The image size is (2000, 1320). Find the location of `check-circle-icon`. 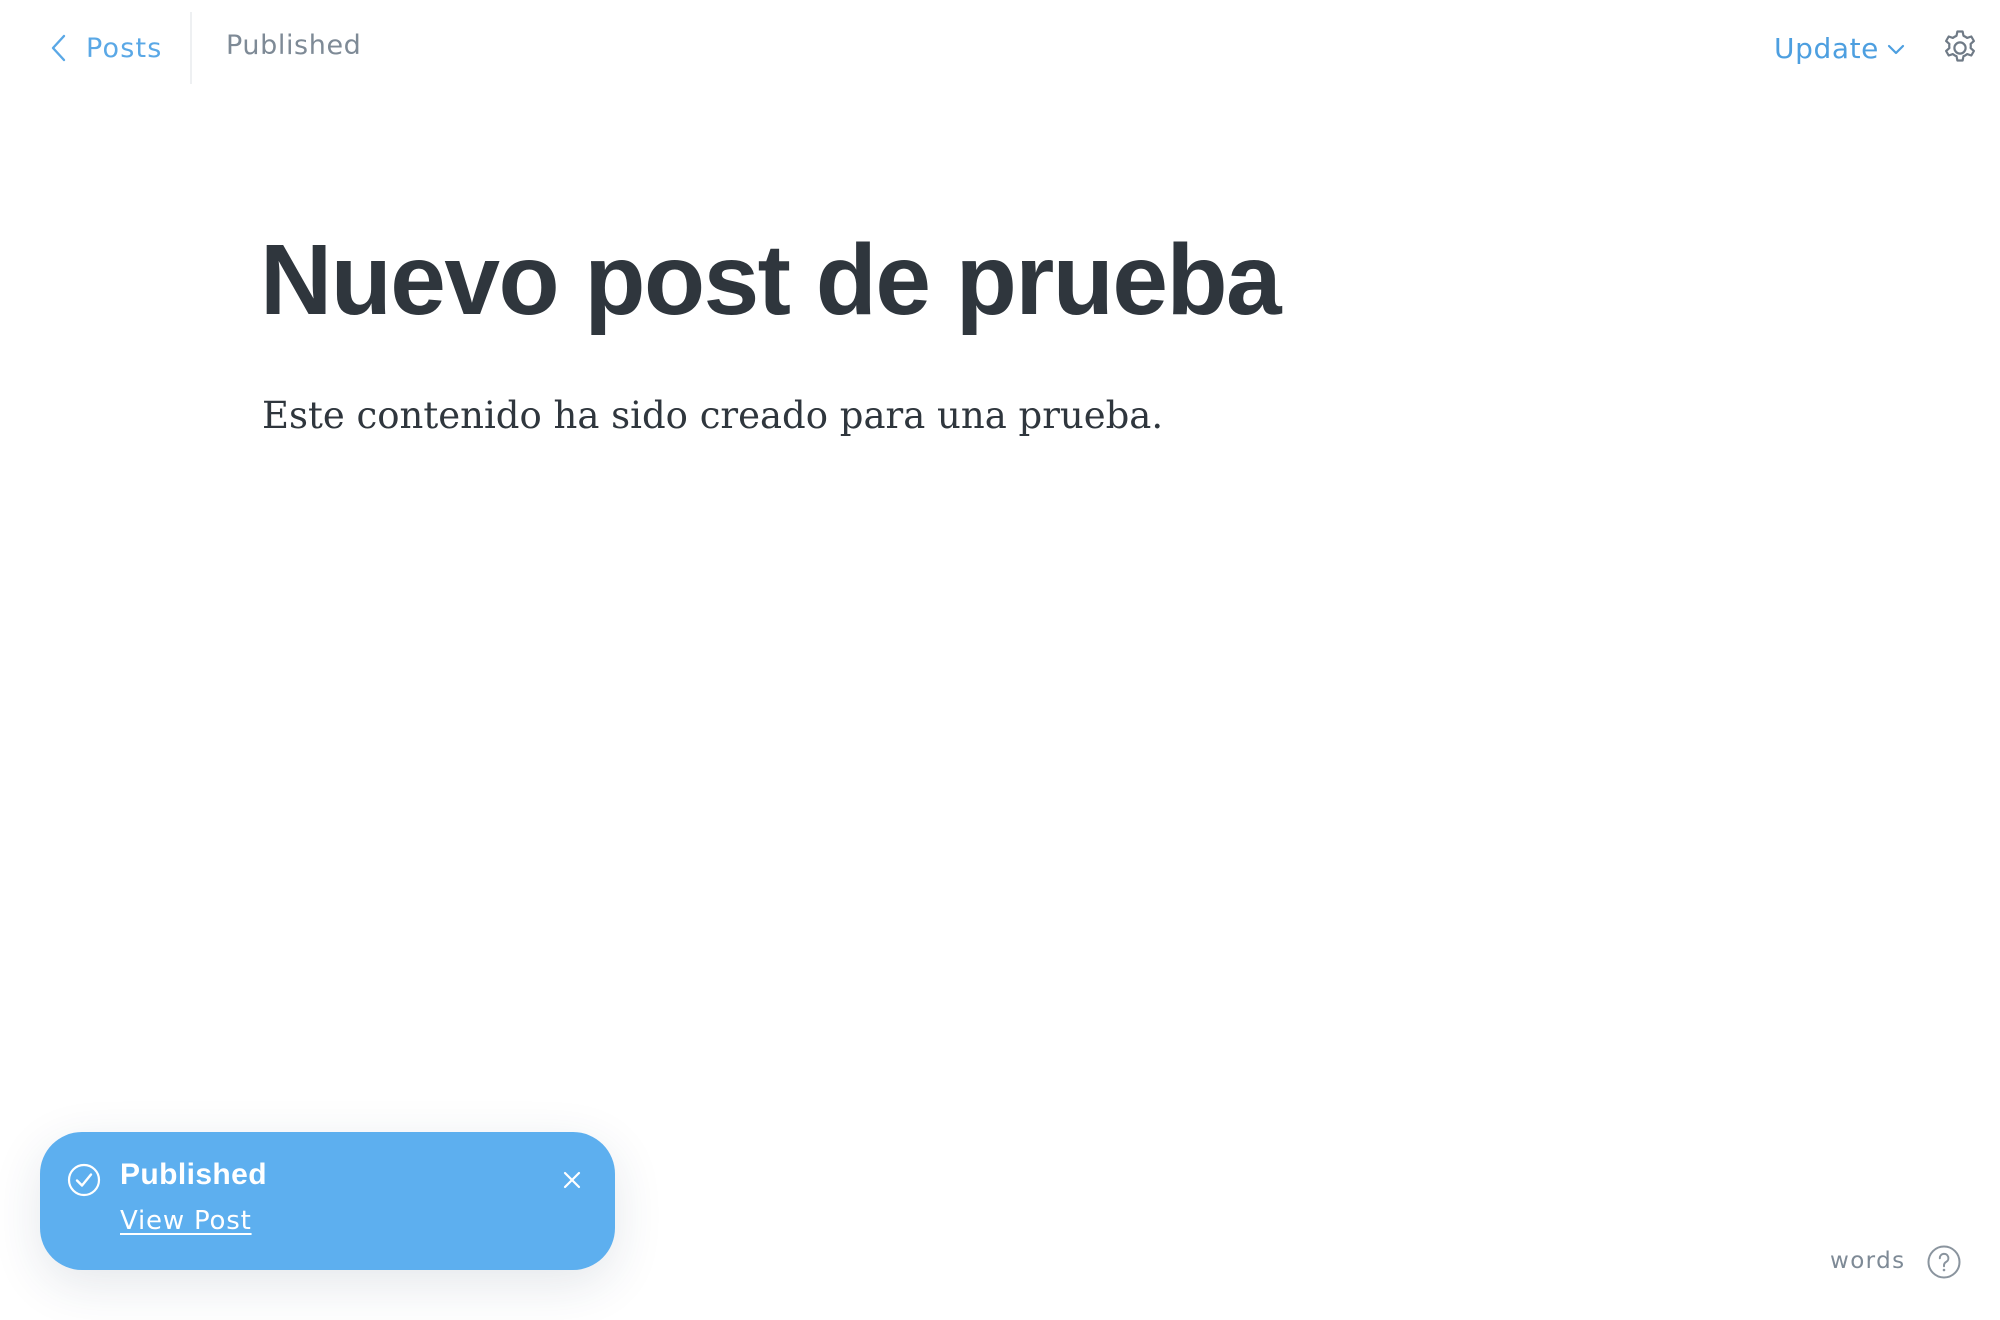

check-circle-icon is located at coordinates (84, 1180).